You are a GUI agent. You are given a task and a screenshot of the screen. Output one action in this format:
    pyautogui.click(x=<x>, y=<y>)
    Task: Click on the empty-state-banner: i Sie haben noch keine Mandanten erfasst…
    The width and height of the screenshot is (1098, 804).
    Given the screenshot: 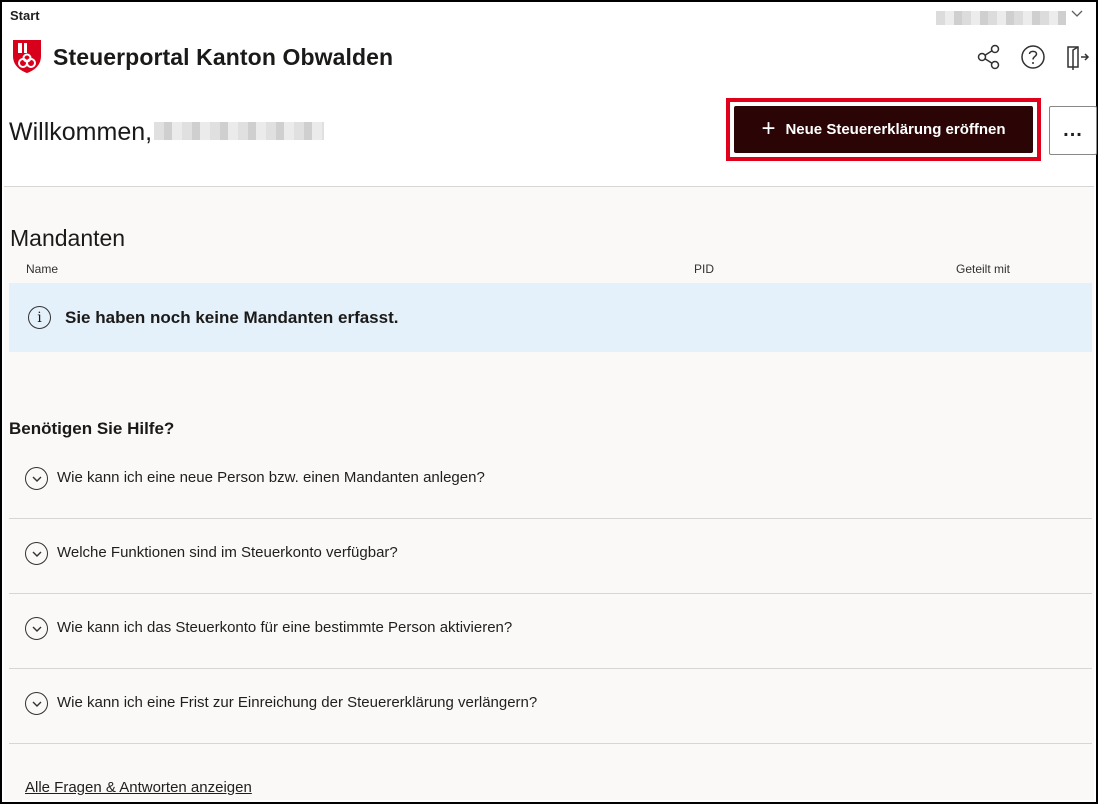 What is the action you would take?
    pyautogui.click(x=550, y=317)
    